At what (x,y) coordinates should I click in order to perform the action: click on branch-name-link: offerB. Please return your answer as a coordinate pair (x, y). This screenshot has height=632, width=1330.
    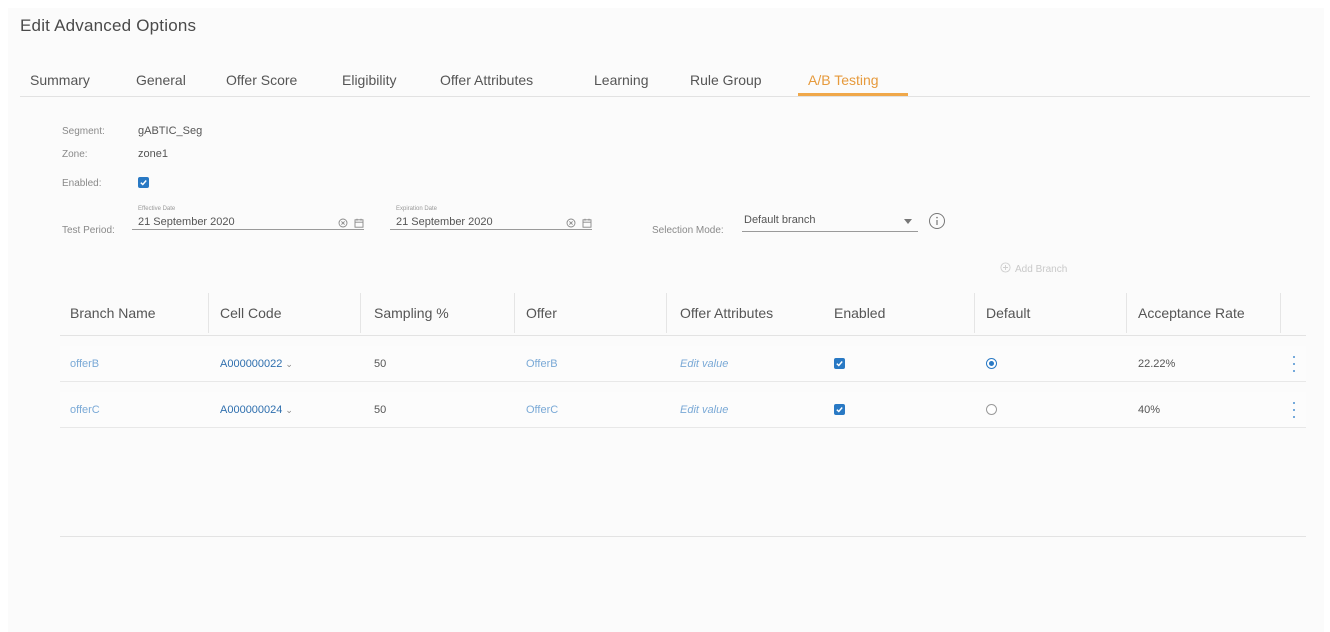
    Looking at the image, I should click on (84, 364).